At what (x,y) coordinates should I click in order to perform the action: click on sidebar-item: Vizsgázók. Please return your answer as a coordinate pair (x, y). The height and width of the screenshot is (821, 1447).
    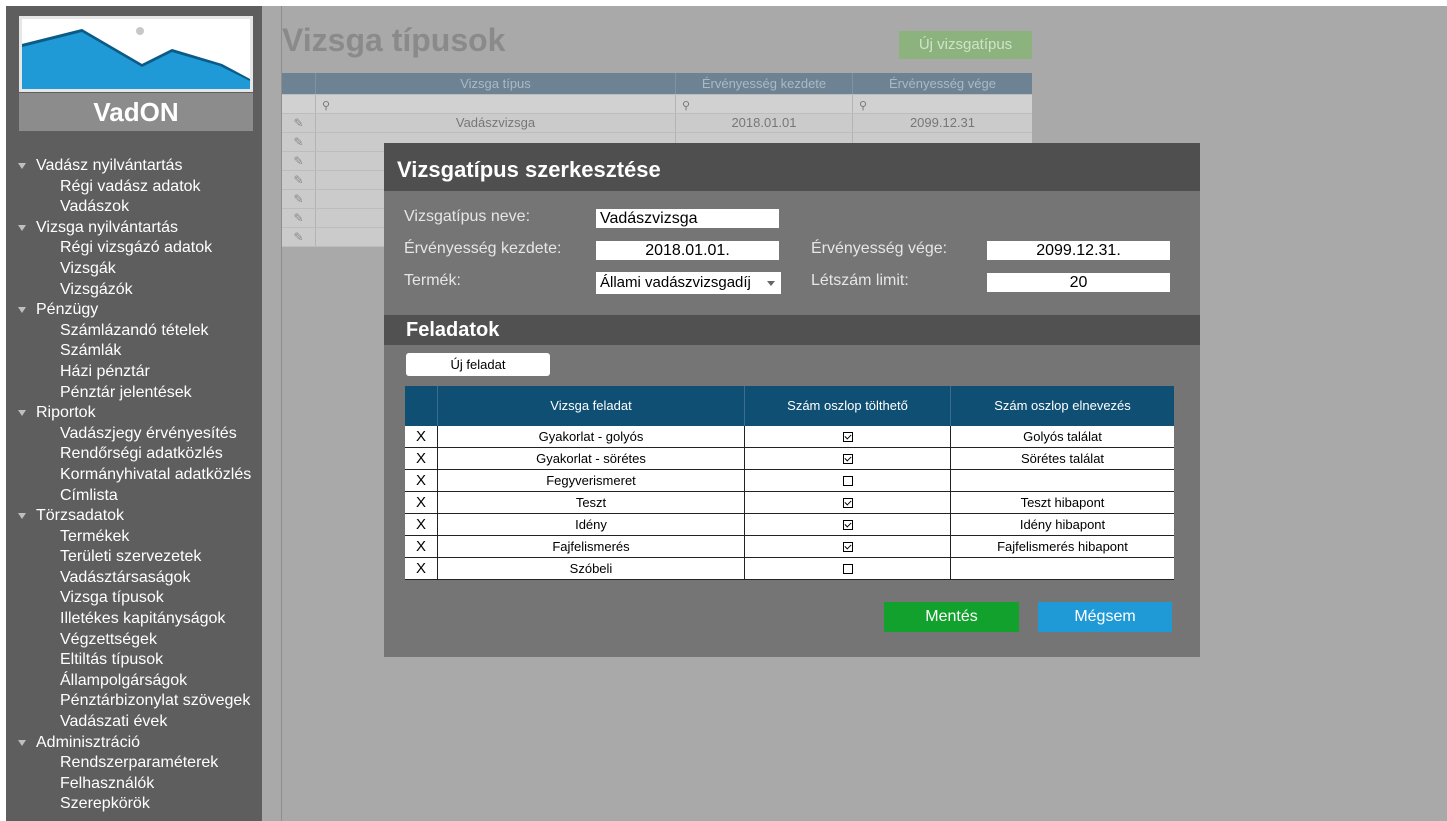
    Looking at the image, I should click on (134, 290).